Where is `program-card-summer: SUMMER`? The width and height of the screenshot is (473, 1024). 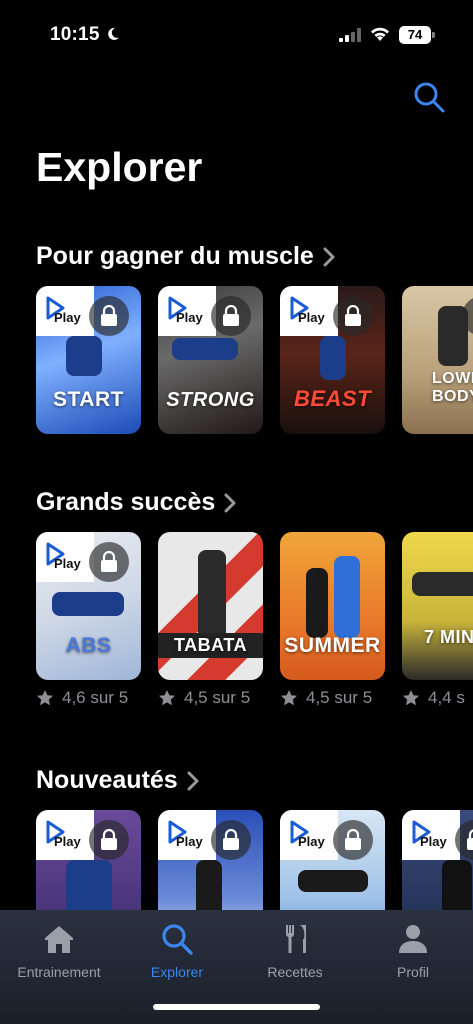 program-card-summer: SUMMER is located at coordinates (332, 606).